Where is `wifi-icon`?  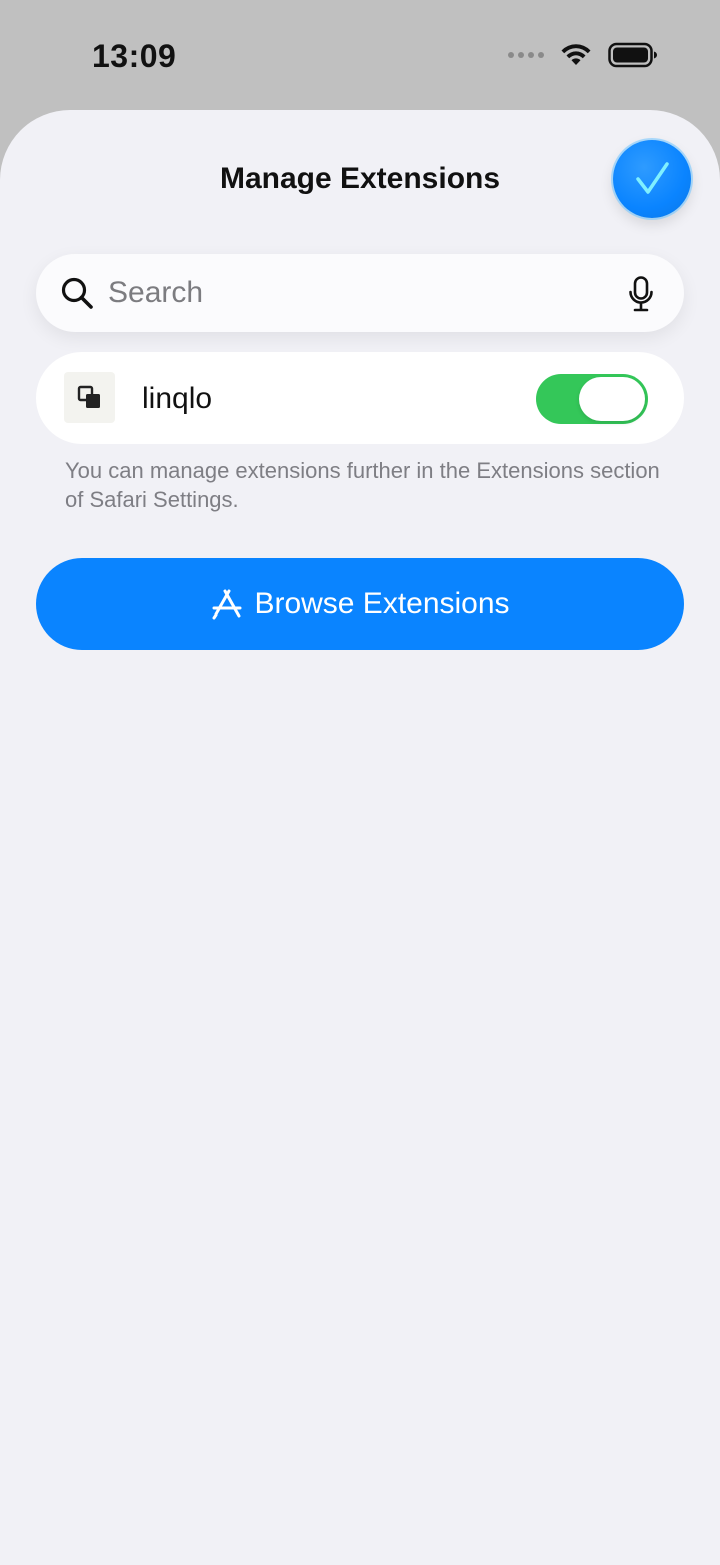
wifi-icon is located at coordinates (576, 54).